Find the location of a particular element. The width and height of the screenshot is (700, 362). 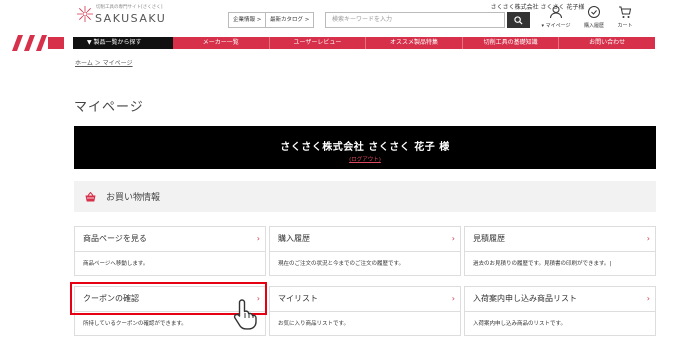

search-icon is located at coordinates (518, 20).